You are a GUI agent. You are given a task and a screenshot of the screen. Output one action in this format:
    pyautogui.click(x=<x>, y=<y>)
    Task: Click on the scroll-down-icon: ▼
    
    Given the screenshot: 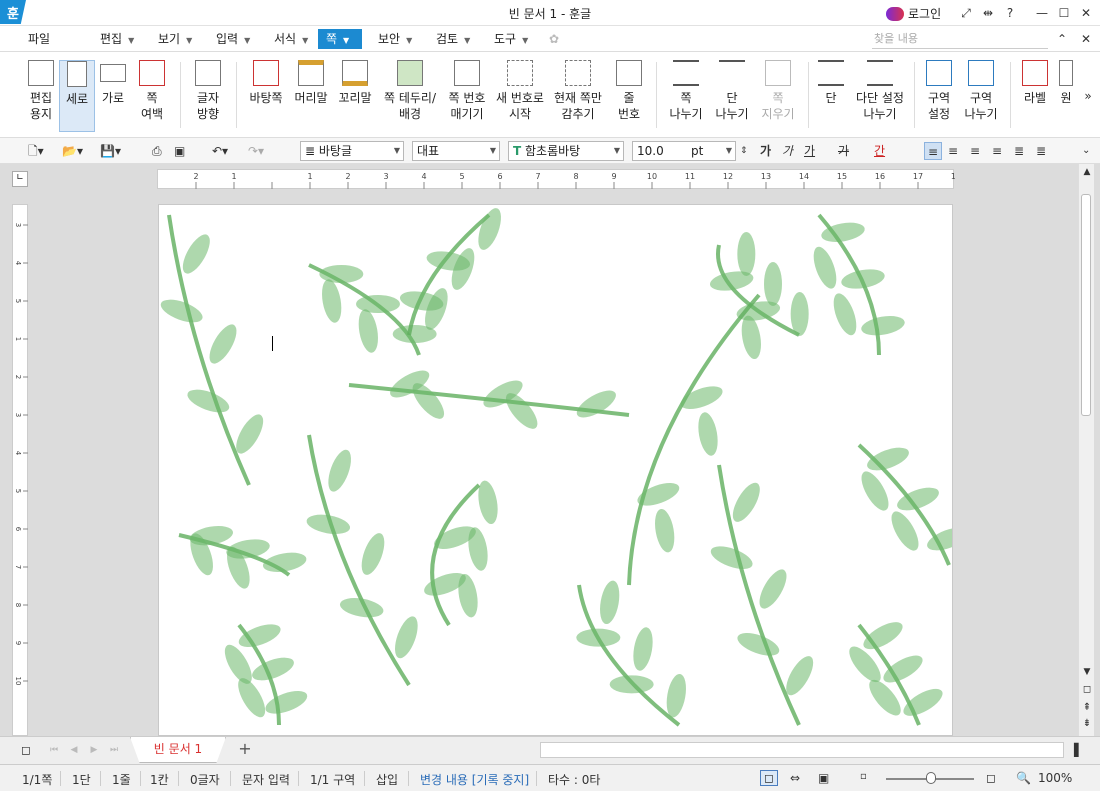 What is the action you would take?
    pyautogui.click(x=1087, y=672)
    